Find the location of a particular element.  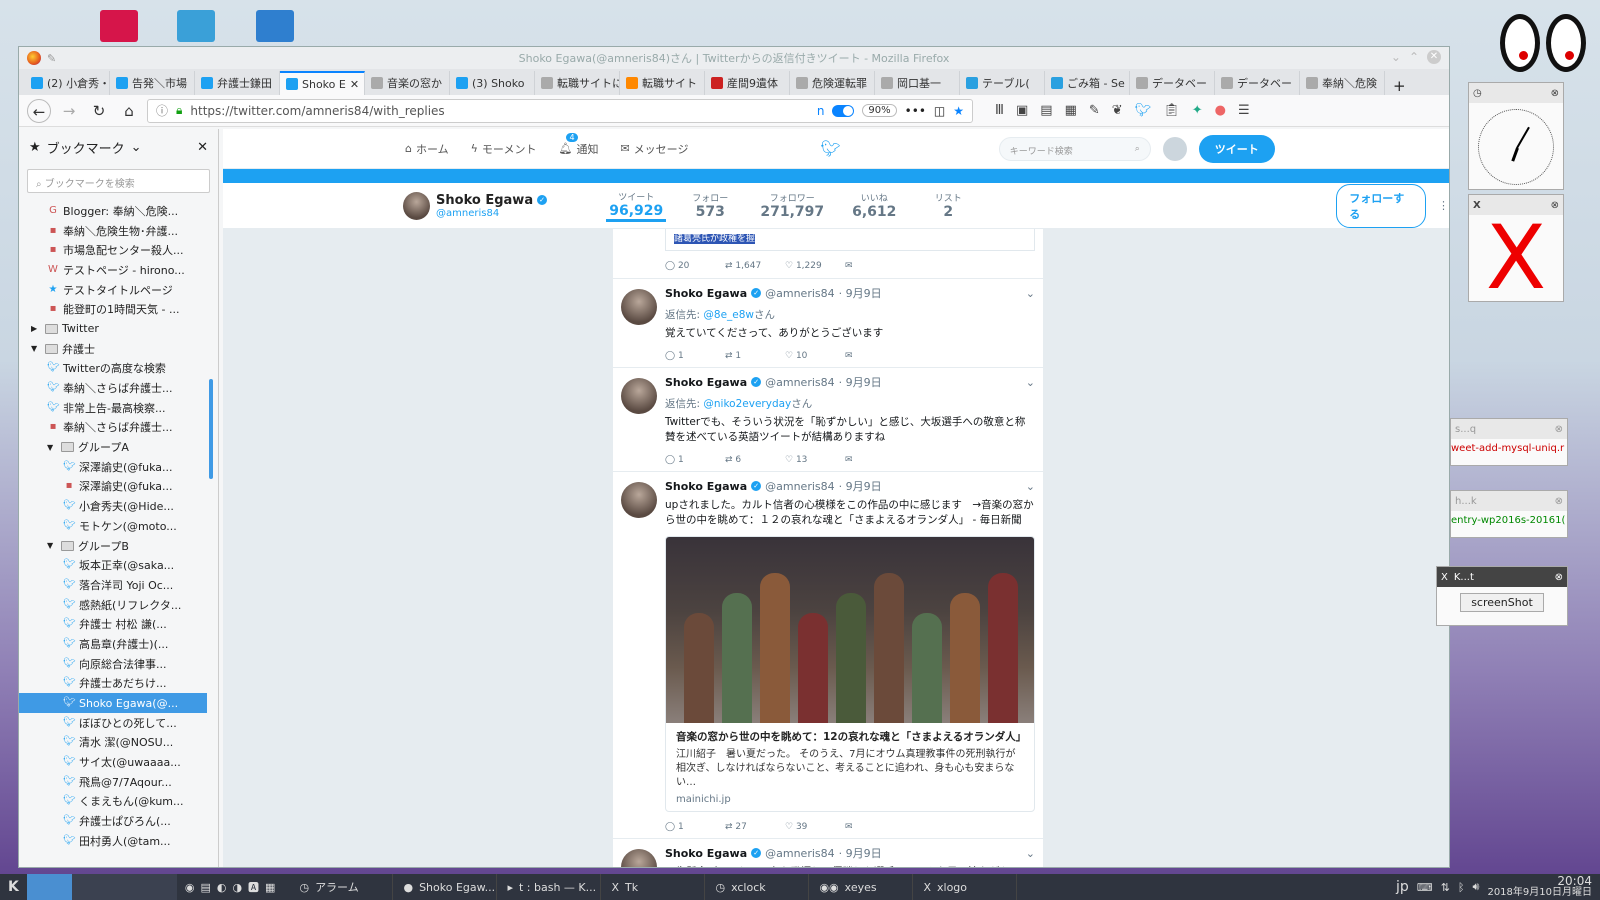

maximize-button: ⌃ is located at coordinates (1414, 57).